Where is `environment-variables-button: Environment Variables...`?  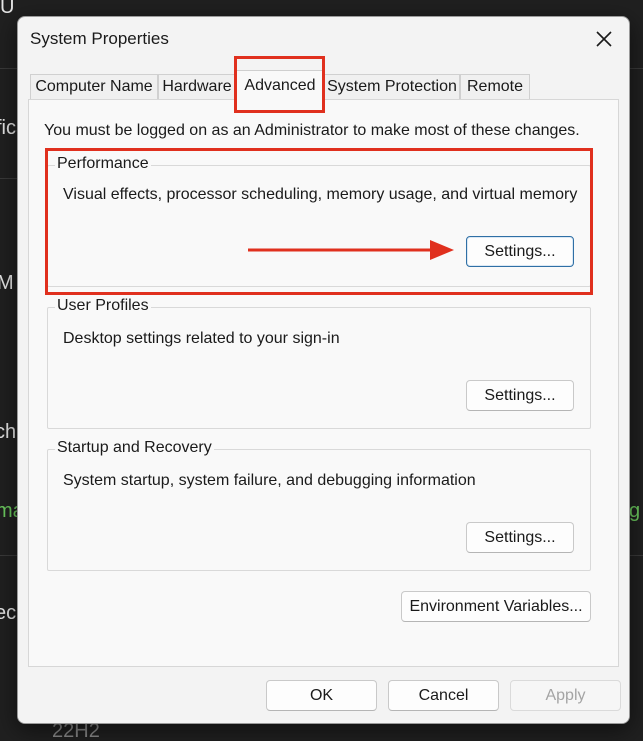
environment-variables-button: Environment Variables... is located at coordinates (496, 606).